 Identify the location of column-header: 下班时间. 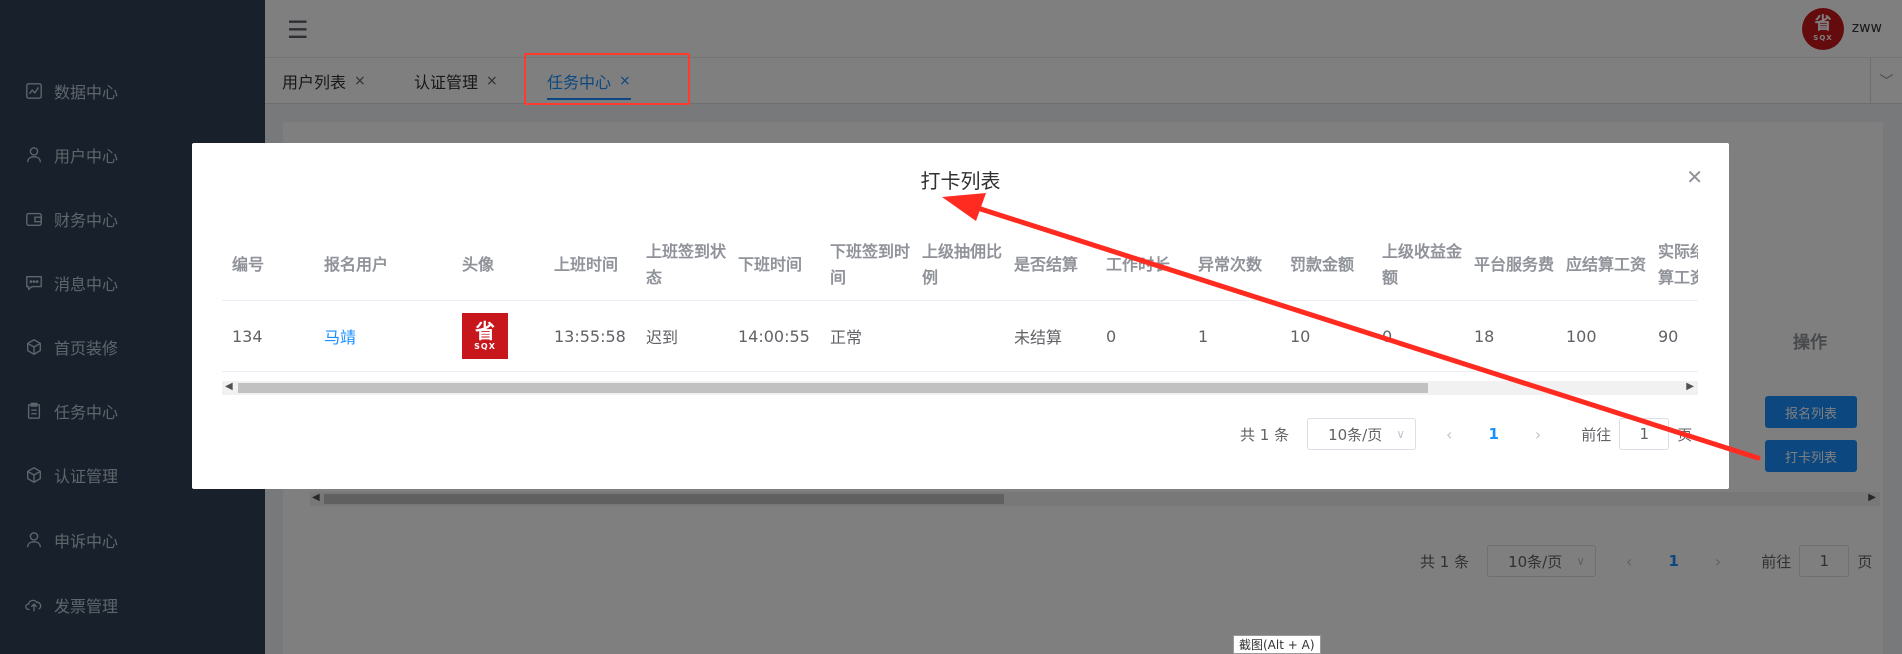
(770, 264).